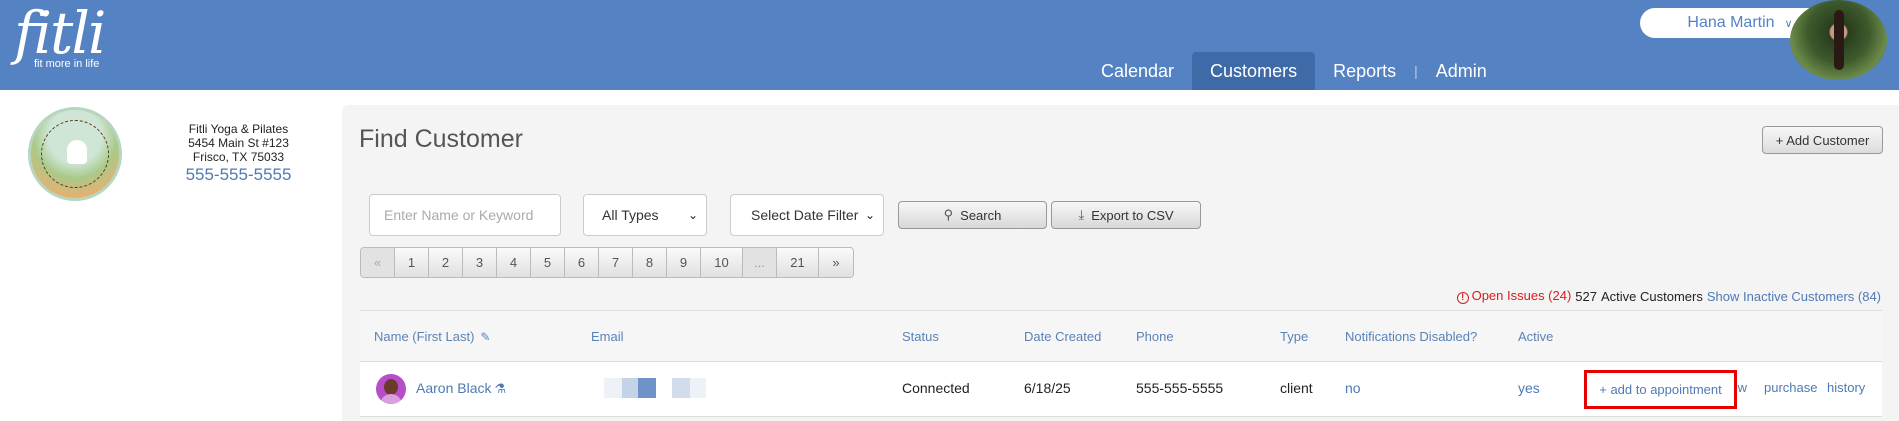 This screenshot has height=421, width=1899. I want to click on export-csv-button: ⤓ Export to CSV, so click(1126, 215).